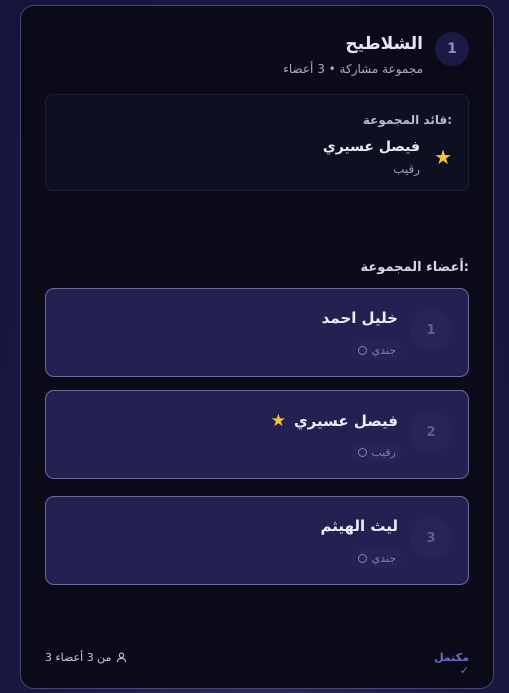 Image resolution: width=509 pixels, height=693 pixels. What do you see at coordinates (257, 434) in the screenshot?
I see `member-card: 2 فيصل عسيري ★ رقيب` at bounding box center [257, 434].